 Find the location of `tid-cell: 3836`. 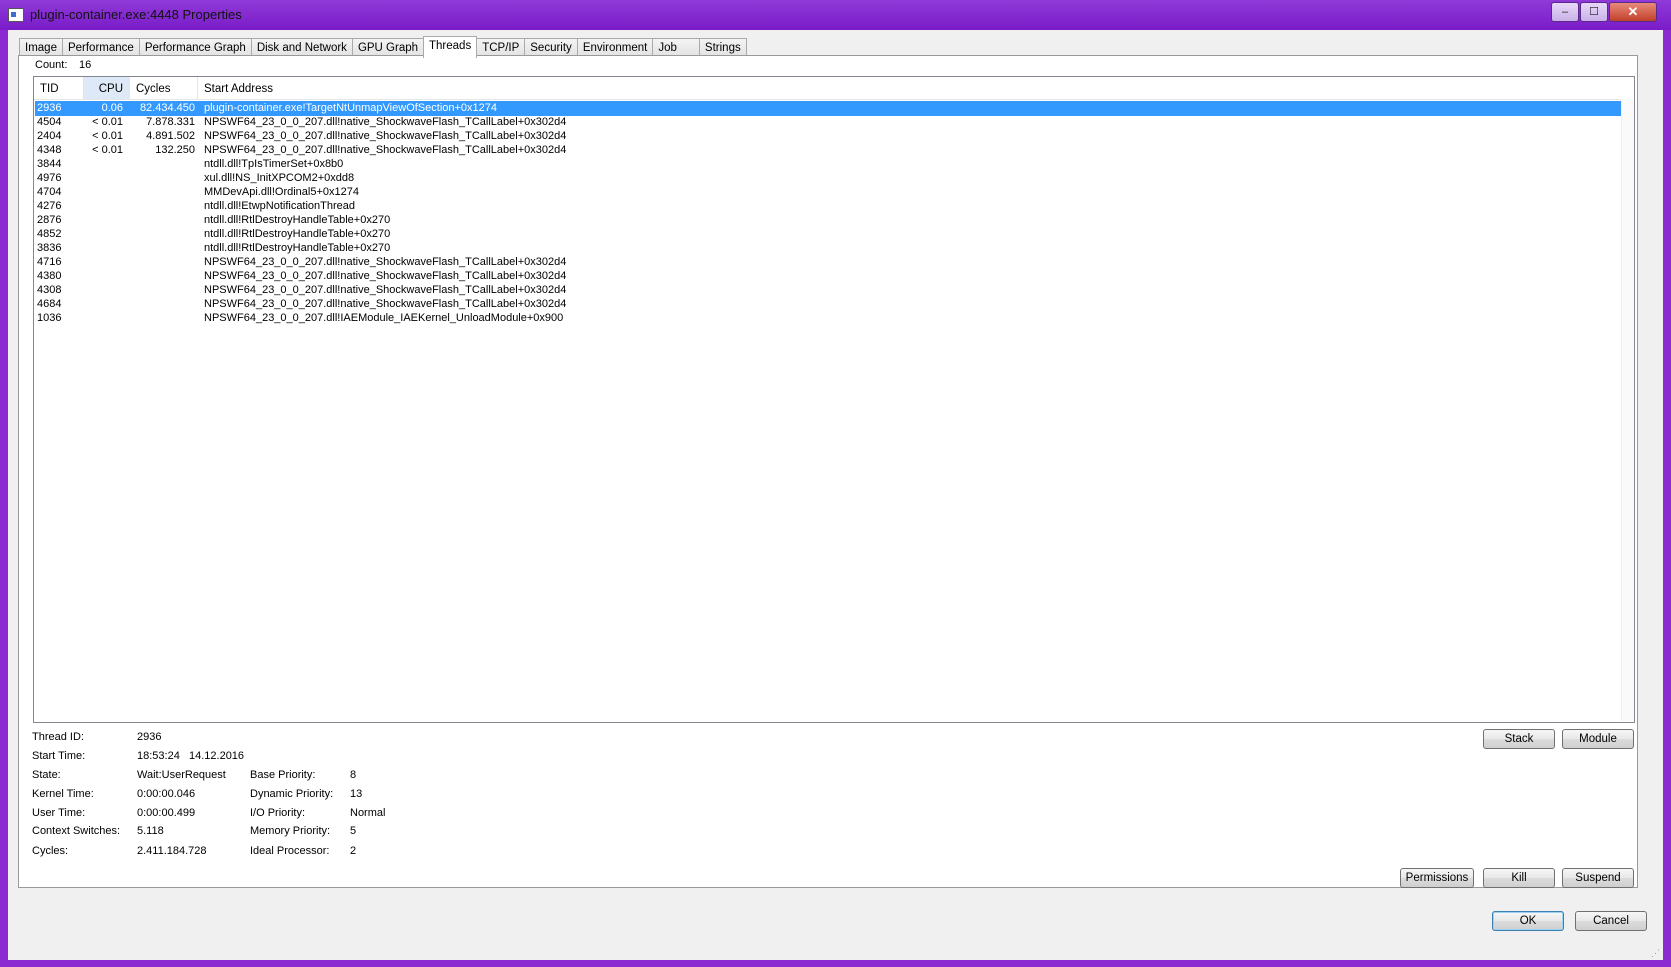

tid-cell: 3836 is located at coordinates (49, 248).